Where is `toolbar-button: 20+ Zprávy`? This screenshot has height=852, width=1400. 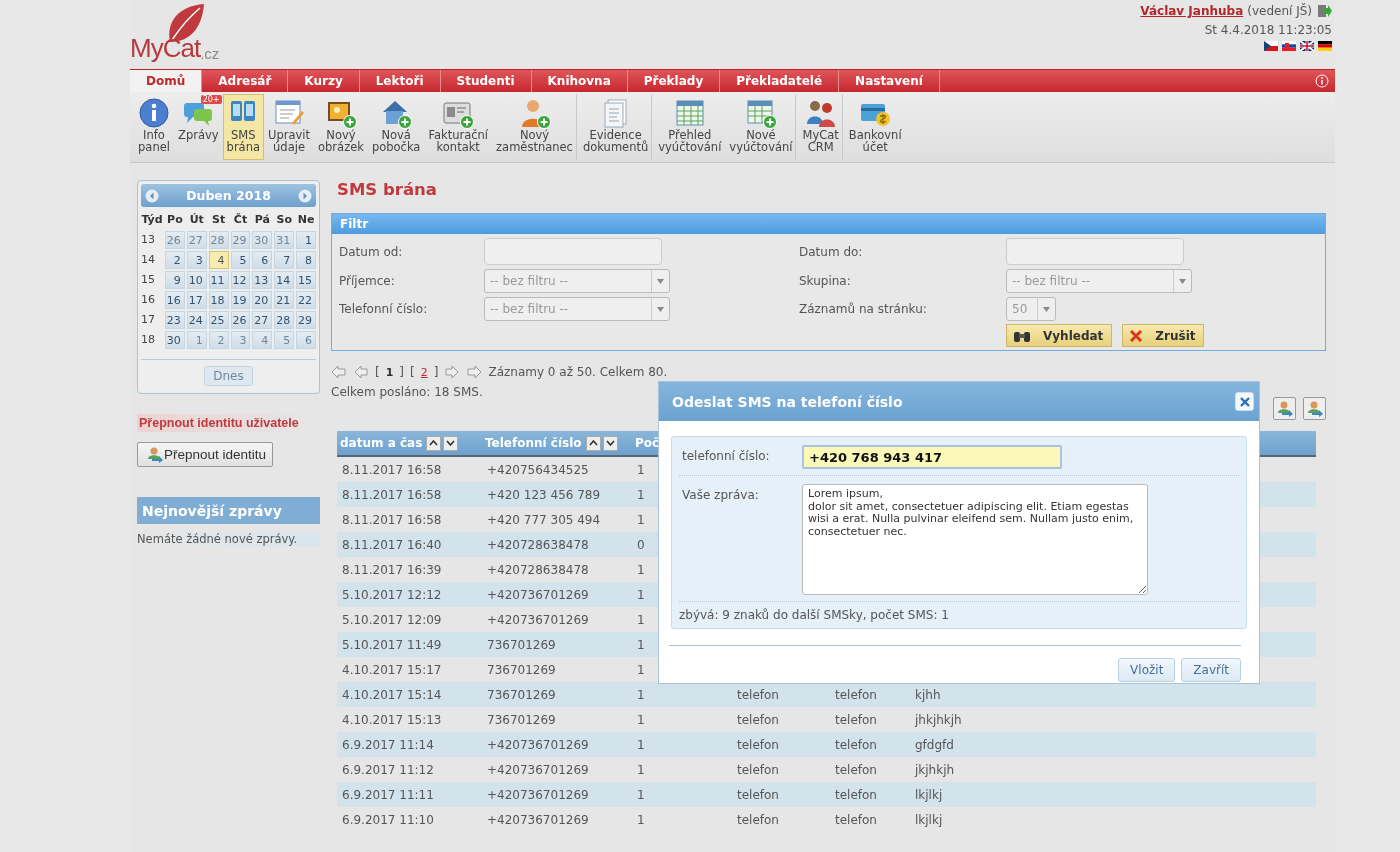
toolbar-button: 20+ Zprávy is located at coordinates (198, 127).